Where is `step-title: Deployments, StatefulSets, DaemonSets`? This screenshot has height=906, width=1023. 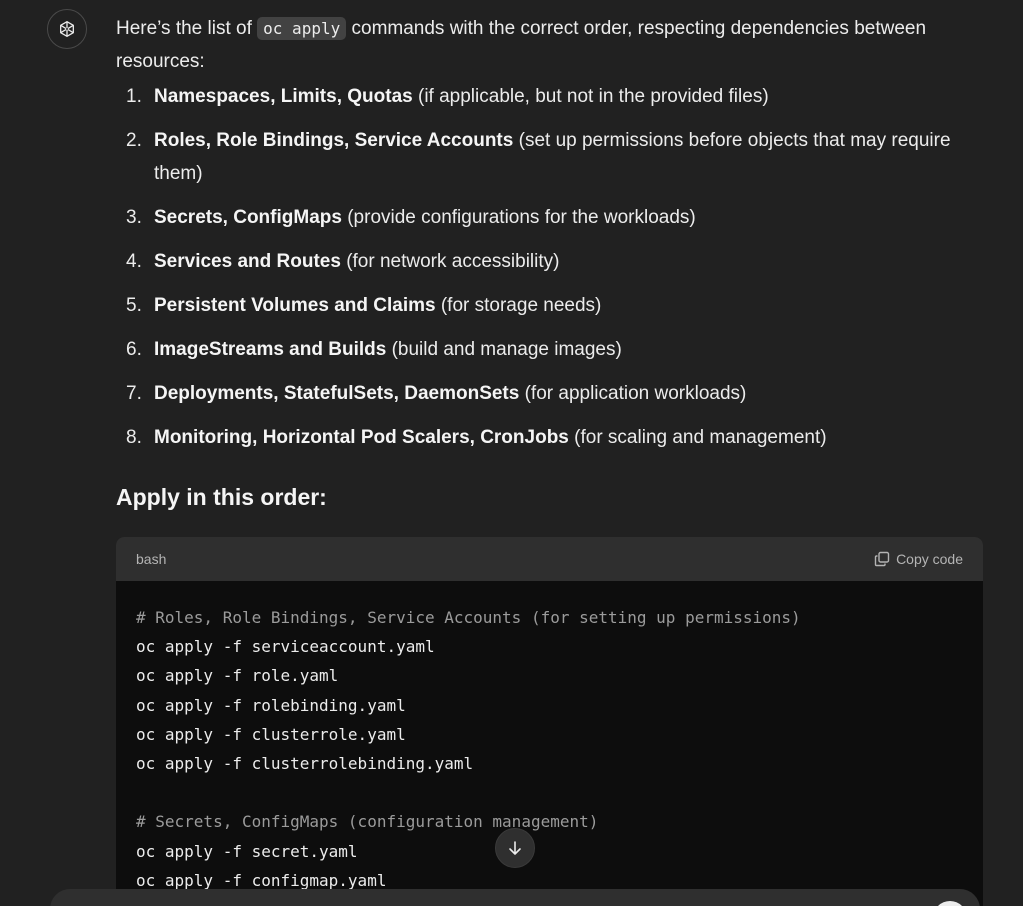 step-title: Deployments, StatefulSets, DaemonSets is located at coordinates (337, 393).